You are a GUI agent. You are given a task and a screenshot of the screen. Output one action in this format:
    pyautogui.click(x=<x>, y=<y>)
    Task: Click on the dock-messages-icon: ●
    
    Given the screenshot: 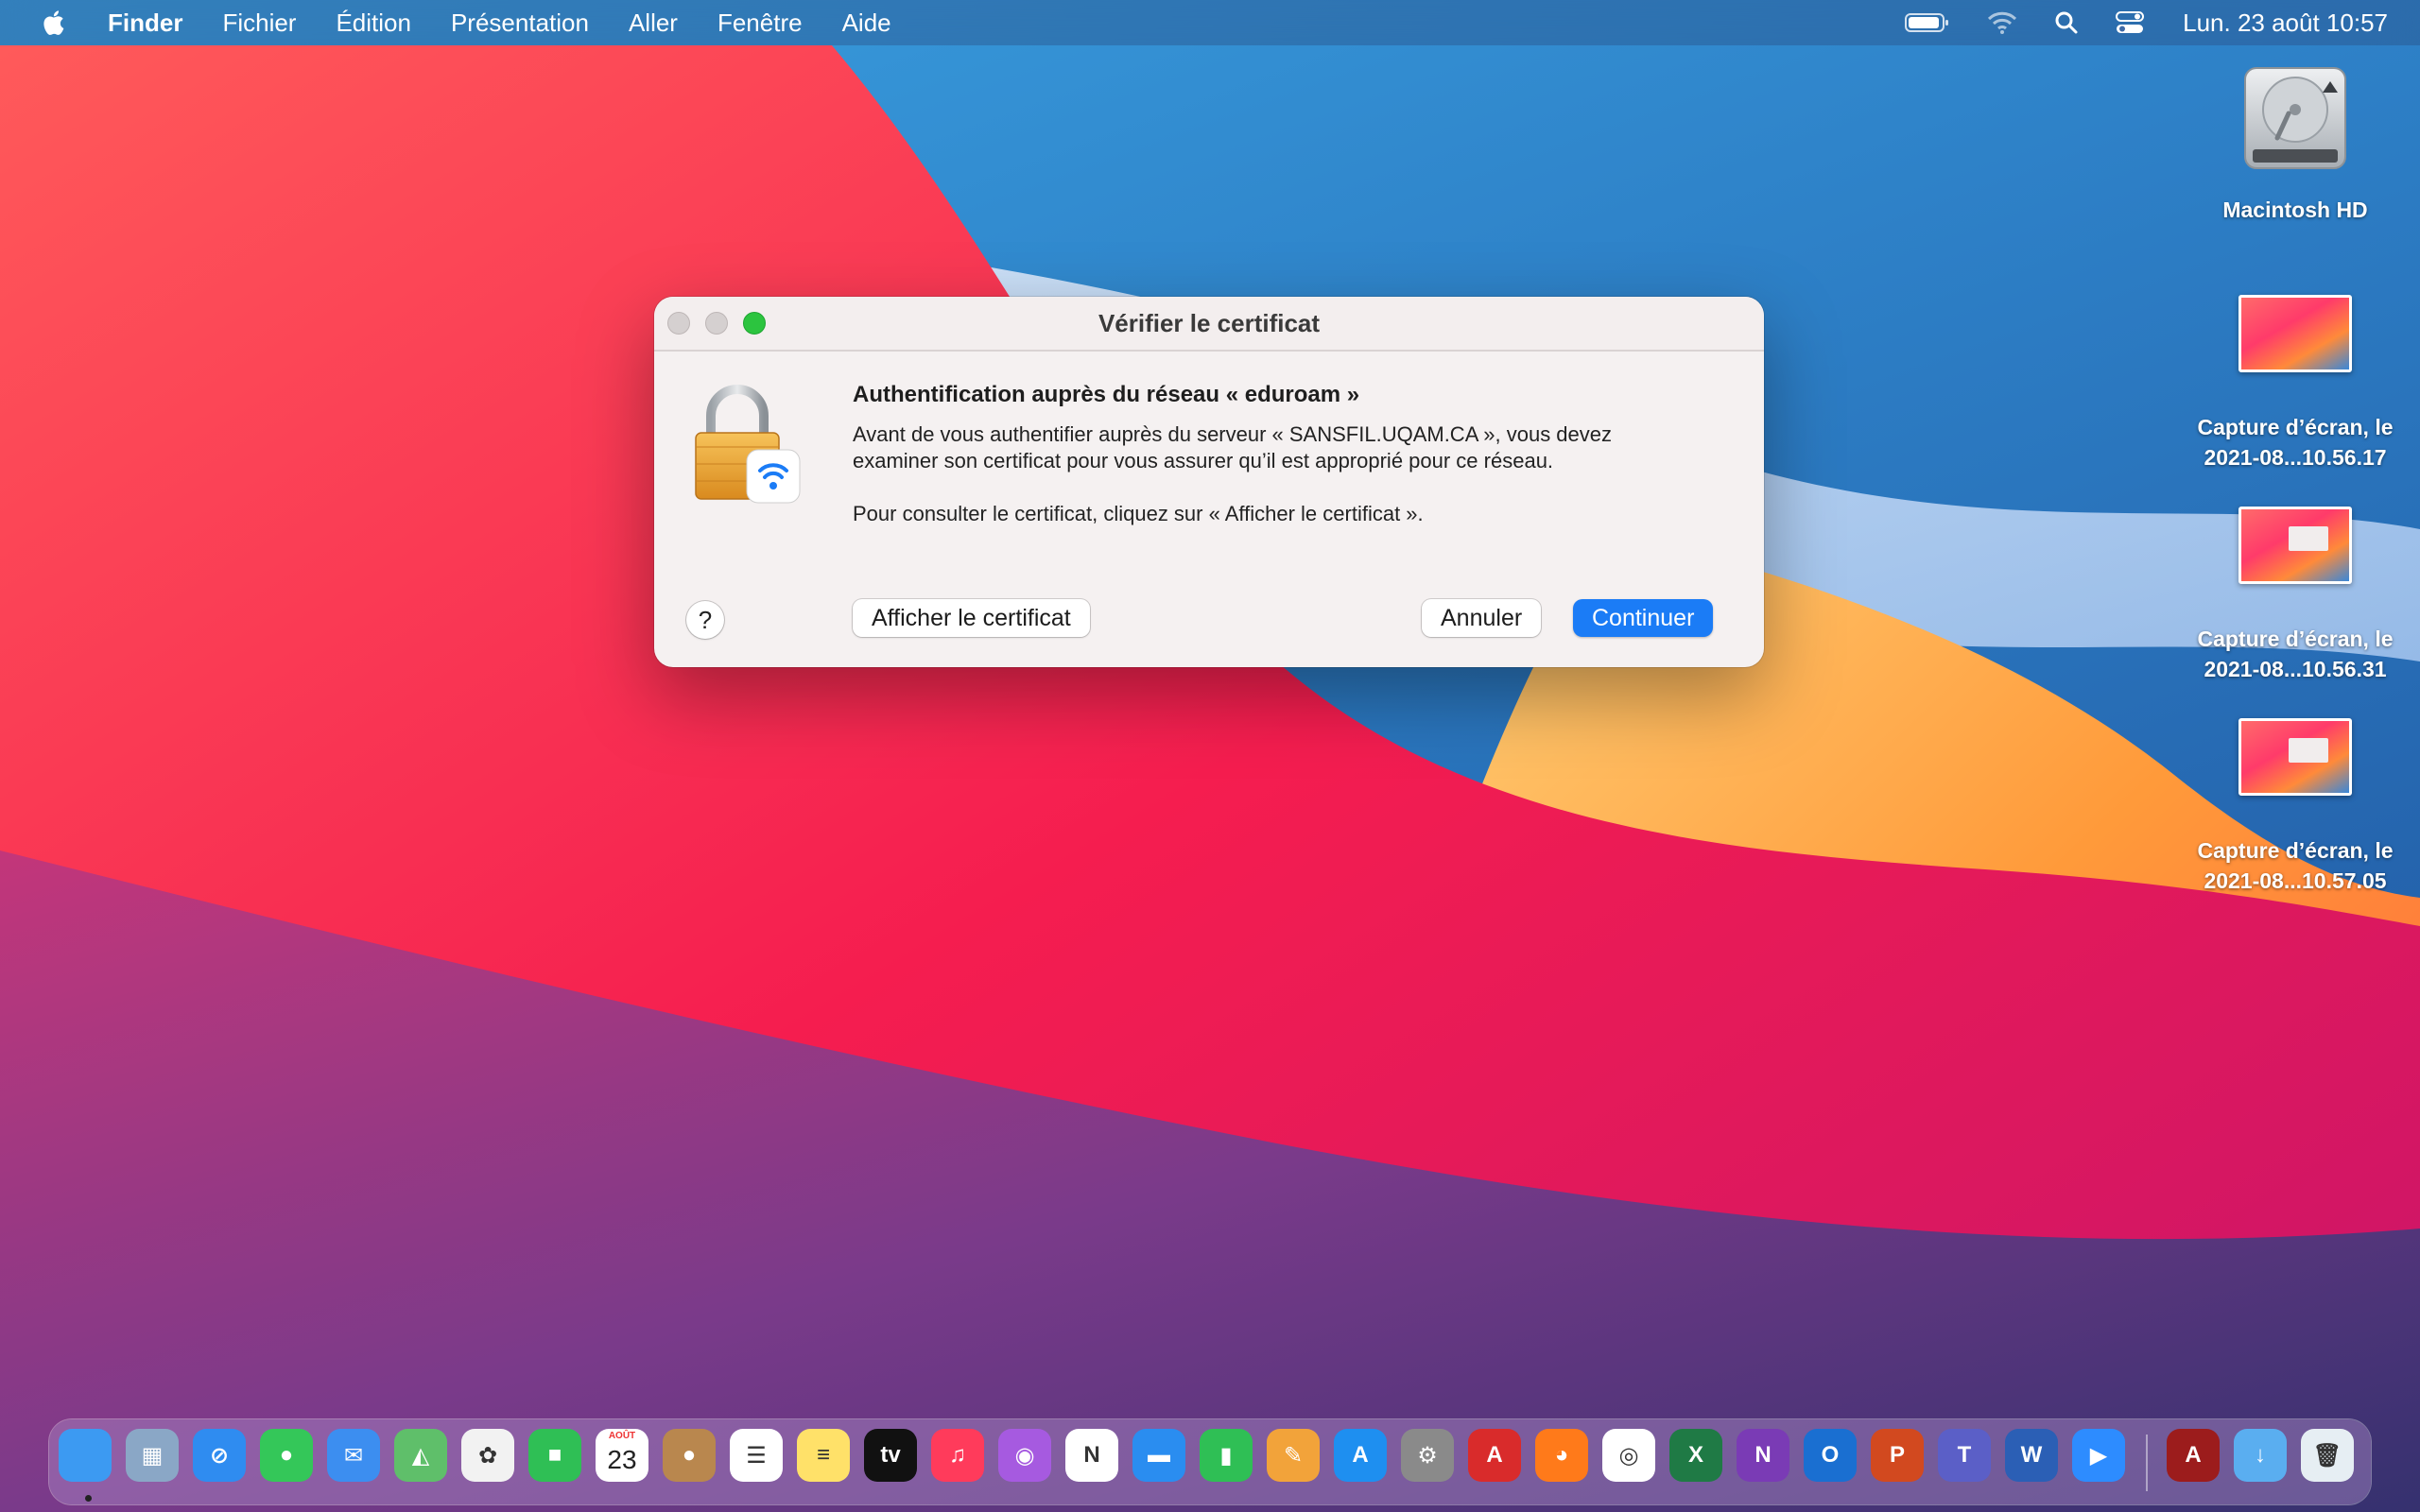 What is the action you would take?
    pyautogui.click(x=286, y=1455)
    